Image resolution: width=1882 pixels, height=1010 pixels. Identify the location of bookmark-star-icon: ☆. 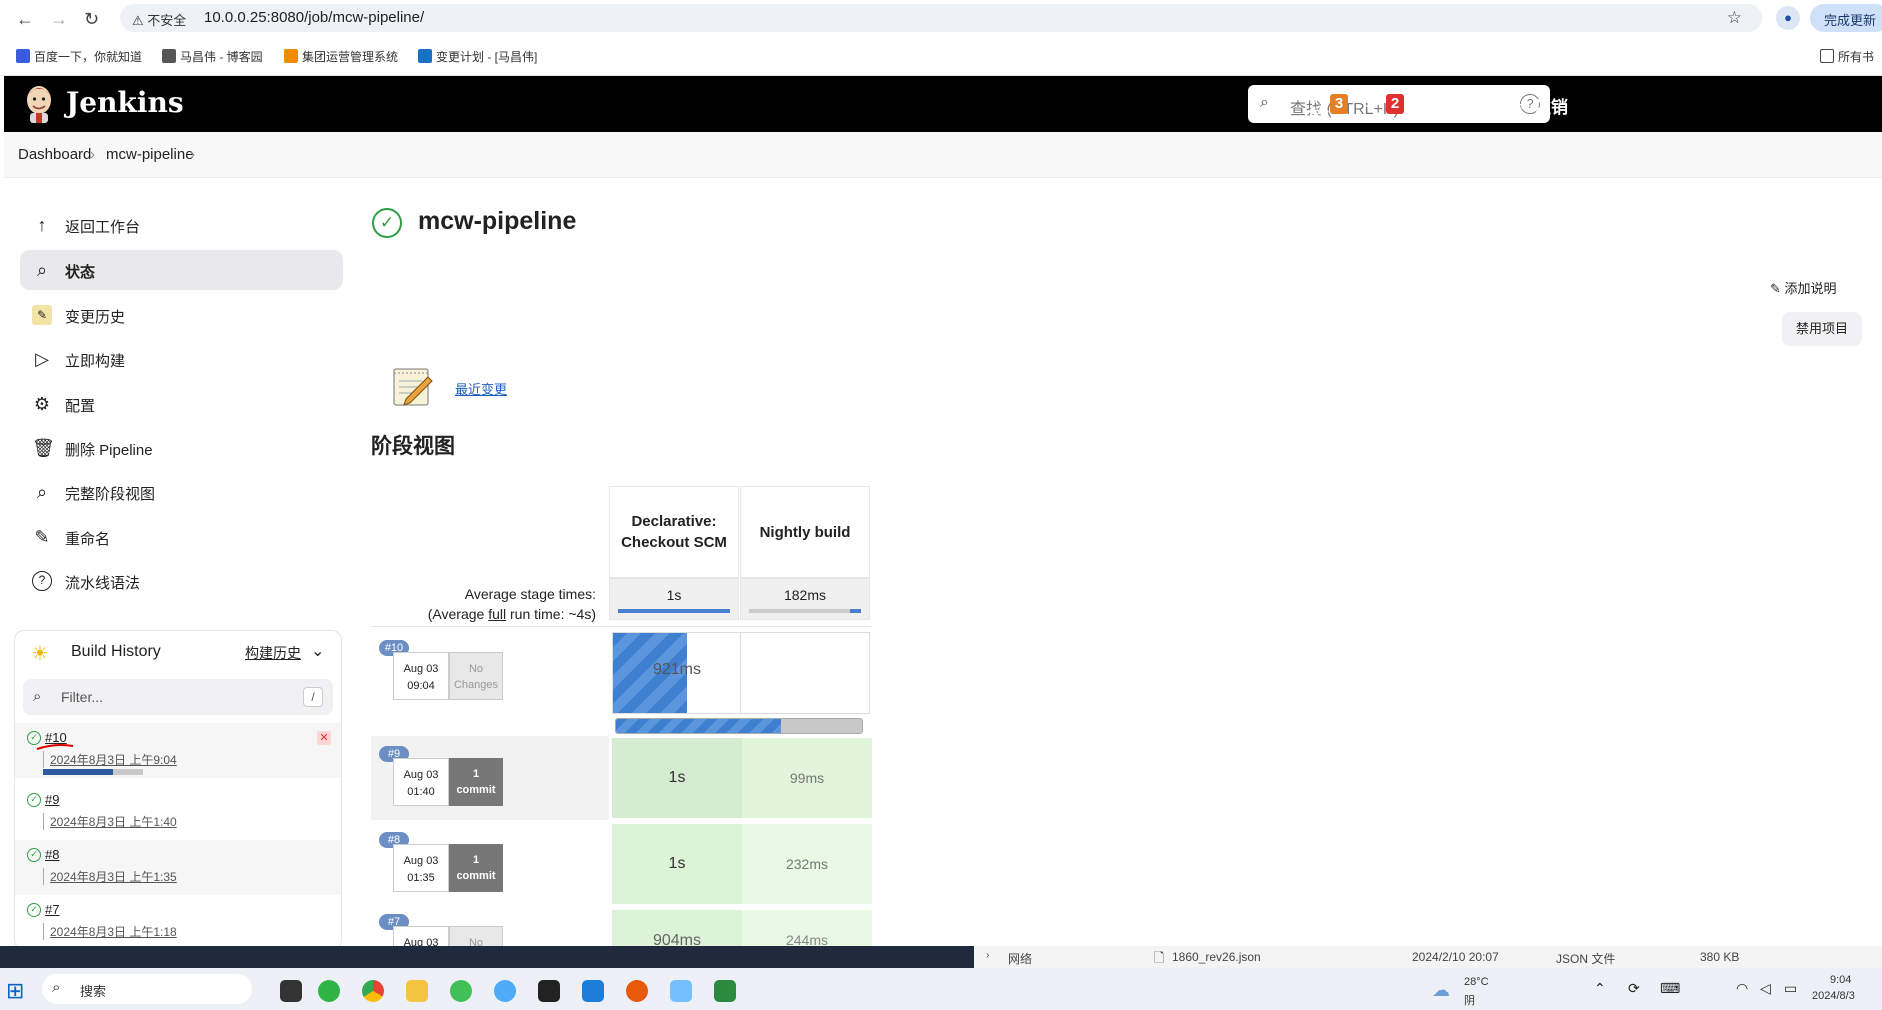
(1734, 18).